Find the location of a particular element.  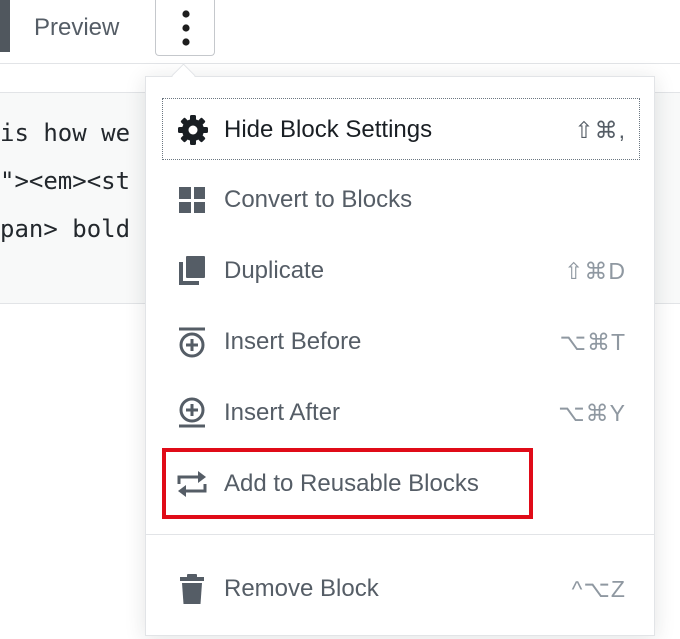

menu-item-convert-to-blocks: Convert to Blocks is located at coordinates (401, 200).